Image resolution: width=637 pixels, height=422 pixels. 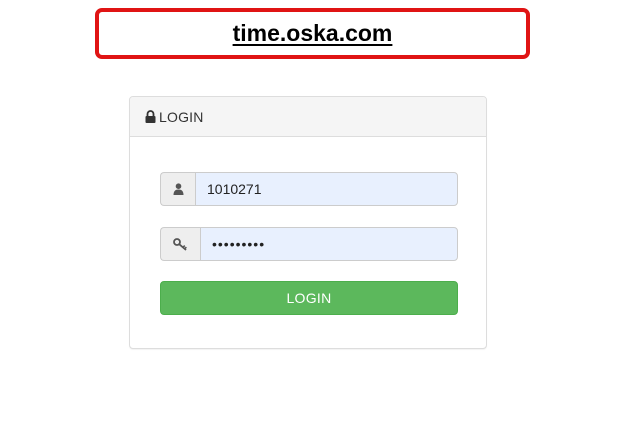 What do you see at coordinates (308, 117) in the screenshot?
I see `panel-heading: LOGIN` at bounding box center [308, 117].